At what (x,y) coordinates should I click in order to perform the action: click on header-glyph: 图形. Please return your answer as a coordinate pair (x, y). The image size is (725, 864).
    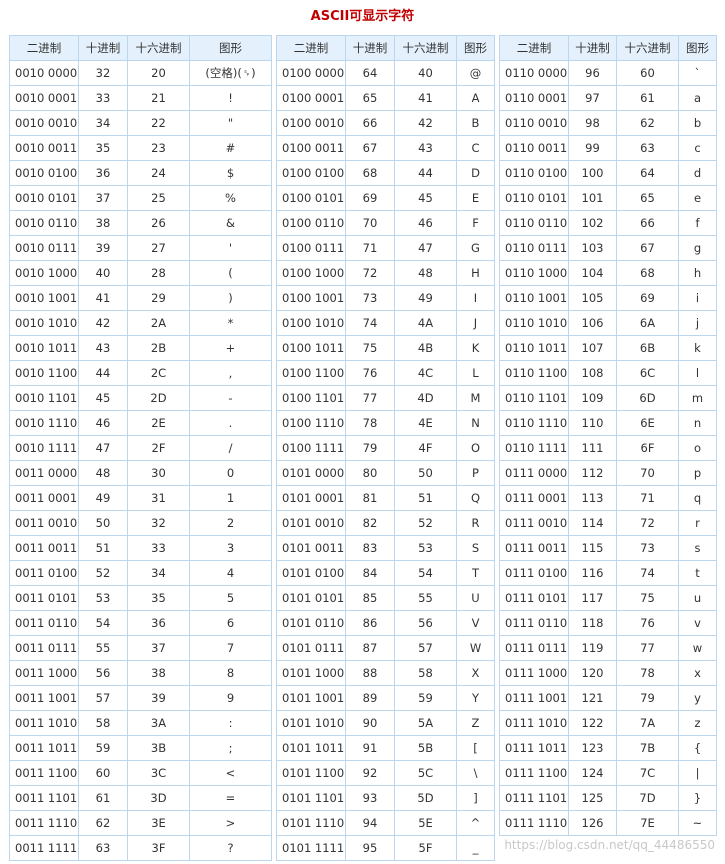
    Looking at the image, I should click on (230, 48).